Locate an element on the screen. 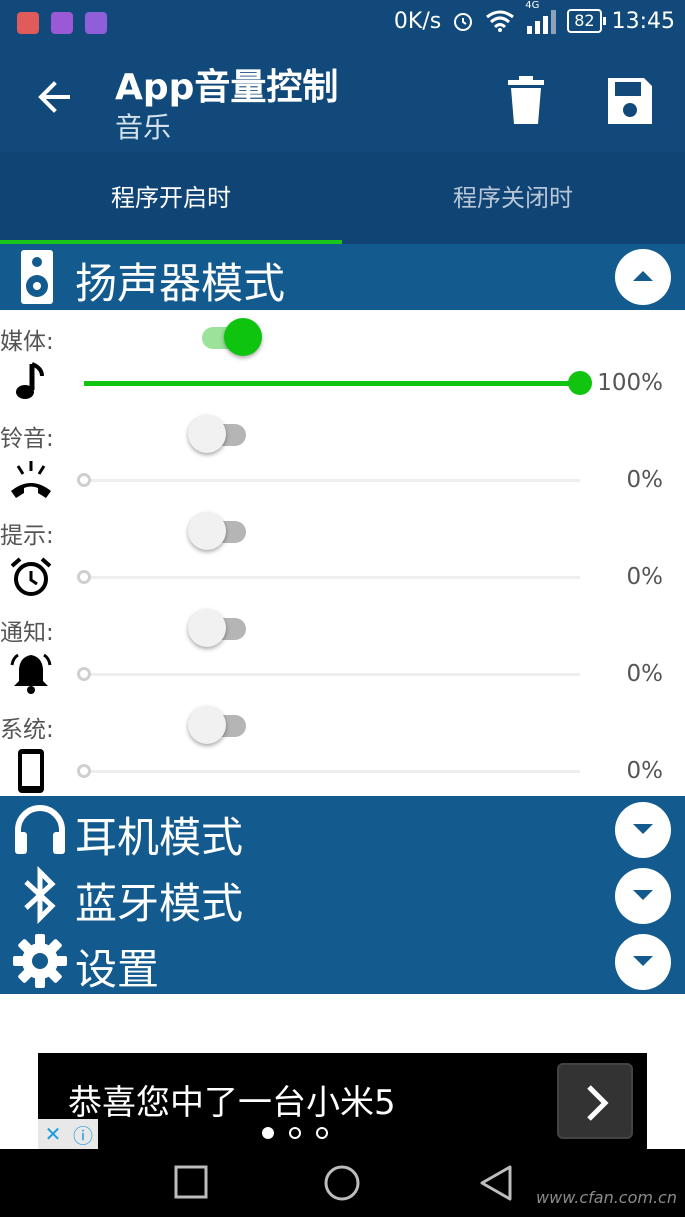 This screenshot has height=1217, width=685. section-bluetooth-mode: 蓝牙模式 is located at coordinates (342, 895).